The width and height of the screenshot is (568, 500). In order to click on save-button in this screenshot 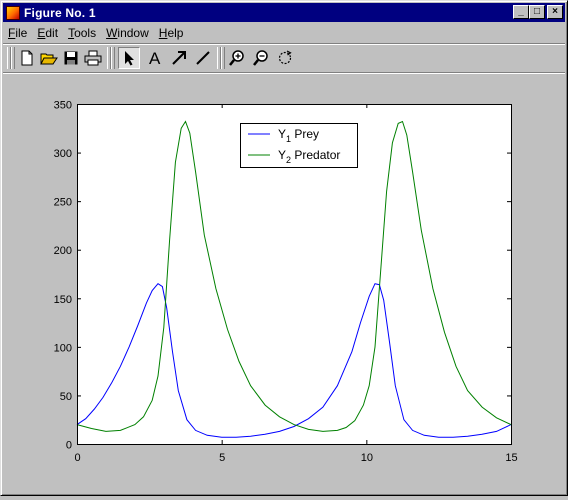, I will do `click(71, 58)`.